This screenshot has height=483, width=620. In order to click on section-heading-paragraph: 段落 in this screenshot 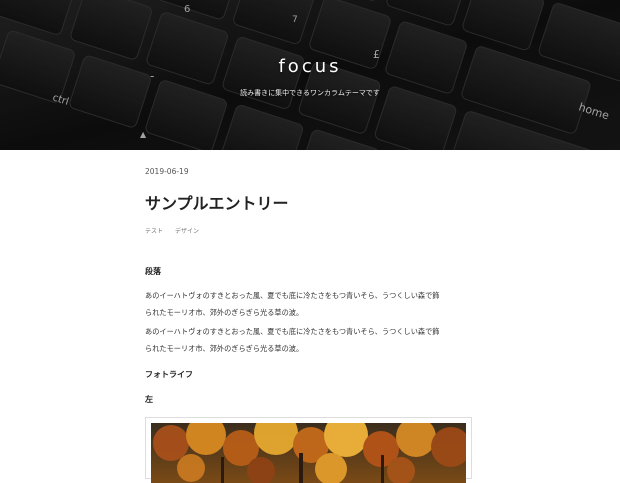, I will do `click(153, 271)`.